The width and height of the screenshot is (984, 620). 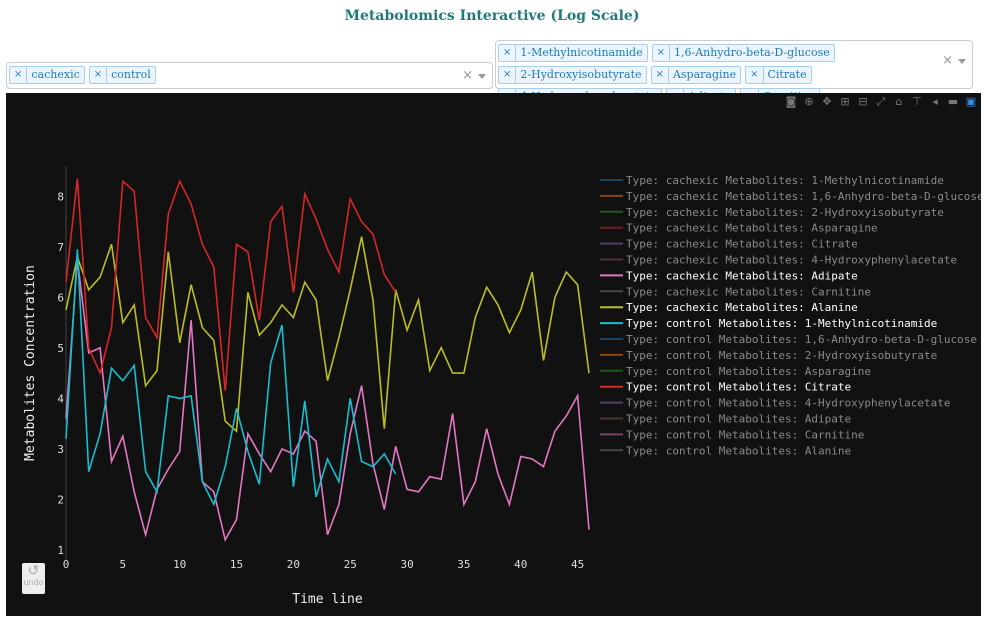 I want to click on legend-item: Type: control Metabolites: Asparagine, so click(x=748, y=371).